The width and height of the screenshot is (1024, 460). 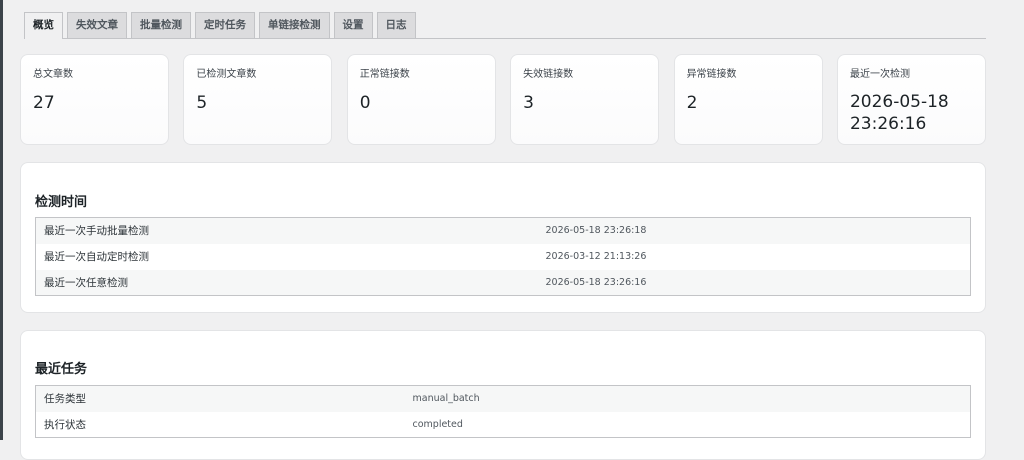 I want to click on row-label: 最近一次自动定时检测, so click(x=286, y=256).